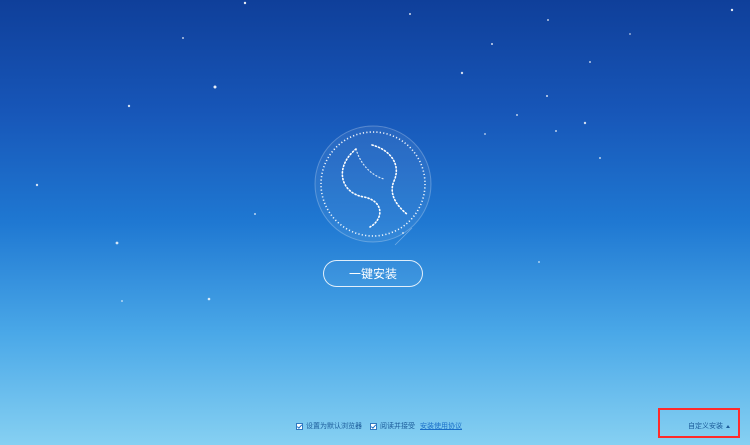 This screenshot has height=445, width=750. Describe the element at coordinates (373, 184) in the screenshot. I see `sogou-logo-icon` at that location.